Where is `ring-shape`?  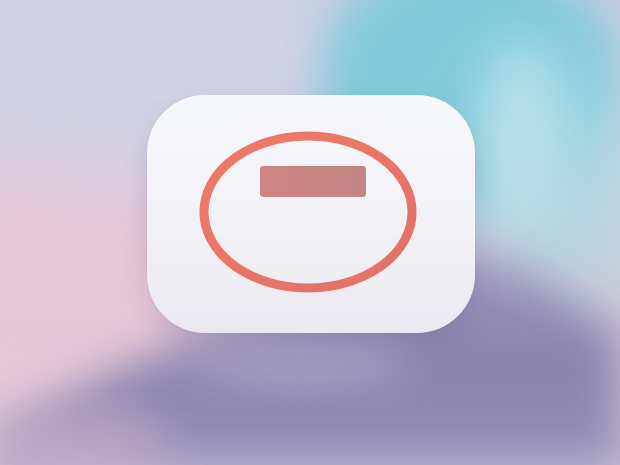
ring-shape is located at coordinates (308, 212).